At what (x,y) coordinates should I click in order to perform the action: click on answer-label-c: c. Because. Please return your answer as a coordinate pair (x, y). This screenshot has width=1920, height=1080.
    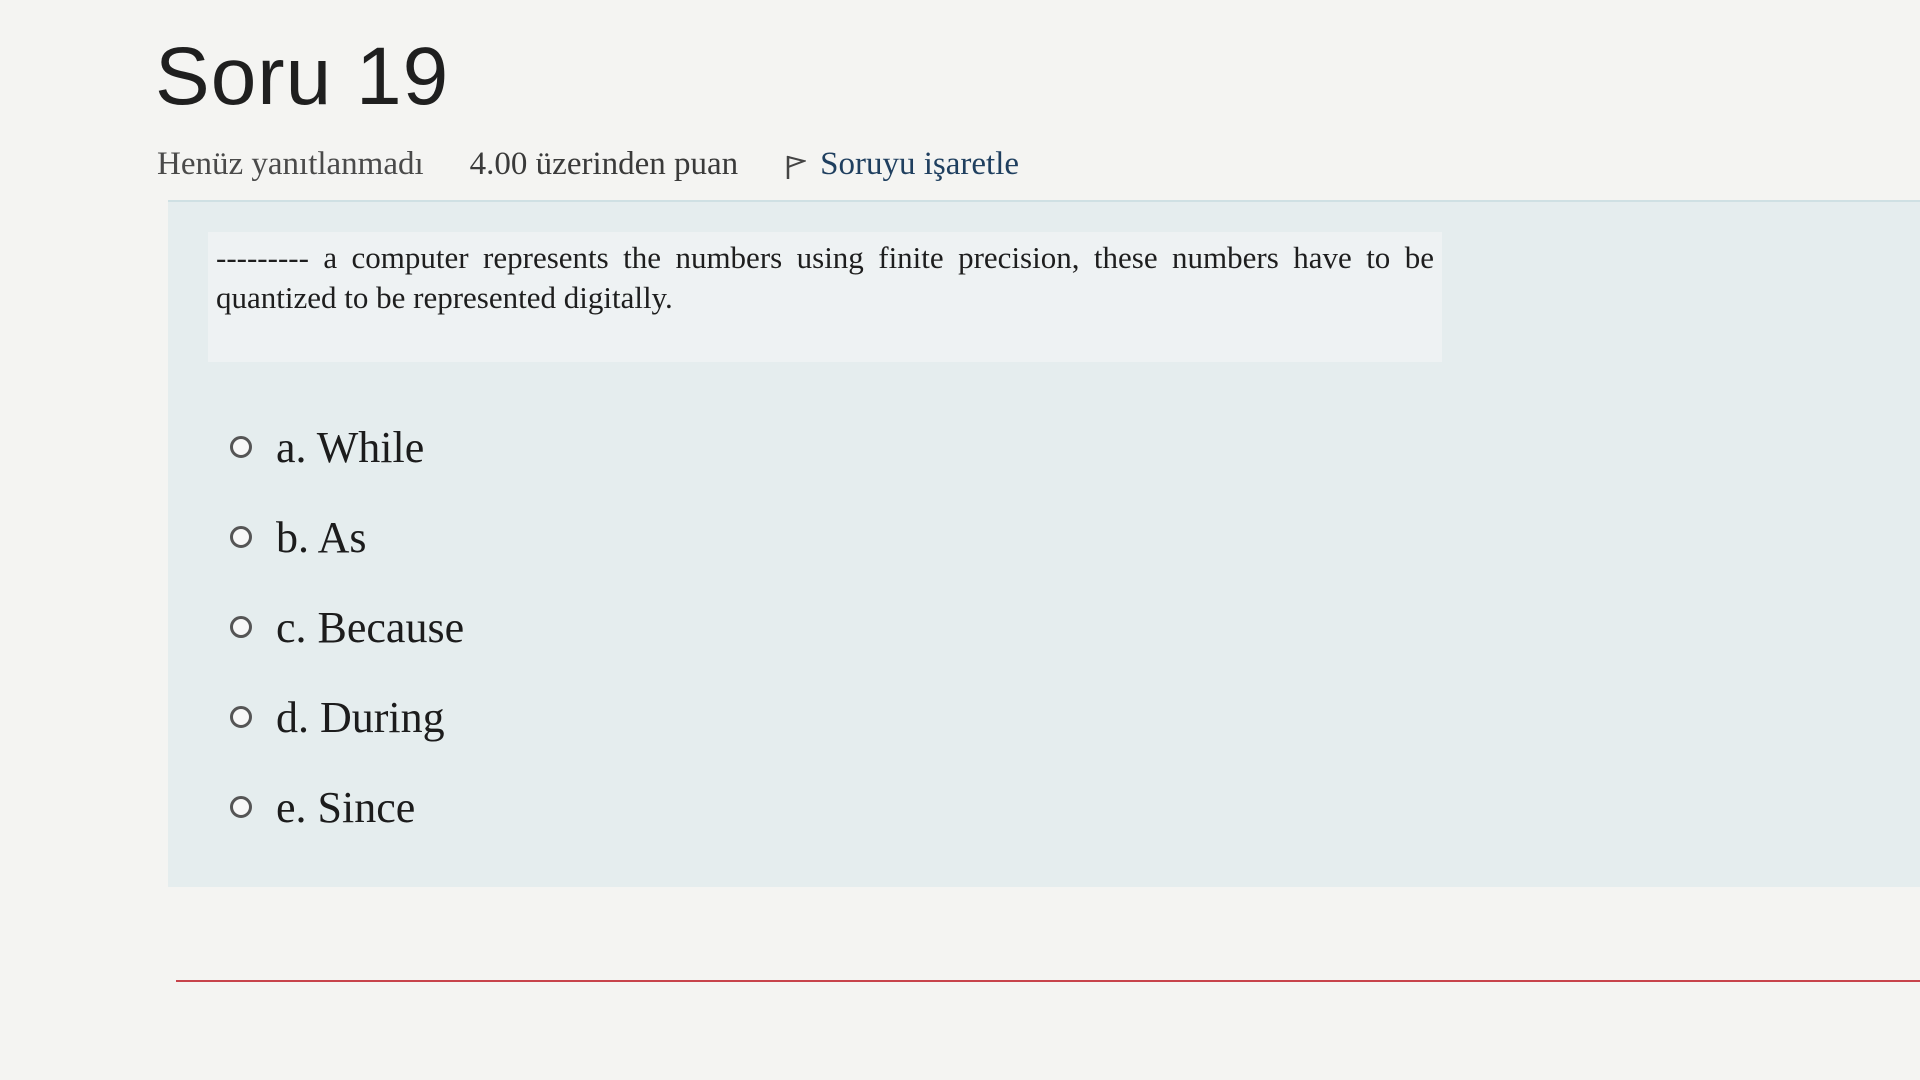
    Looking at the image, I should click on (370, 627).